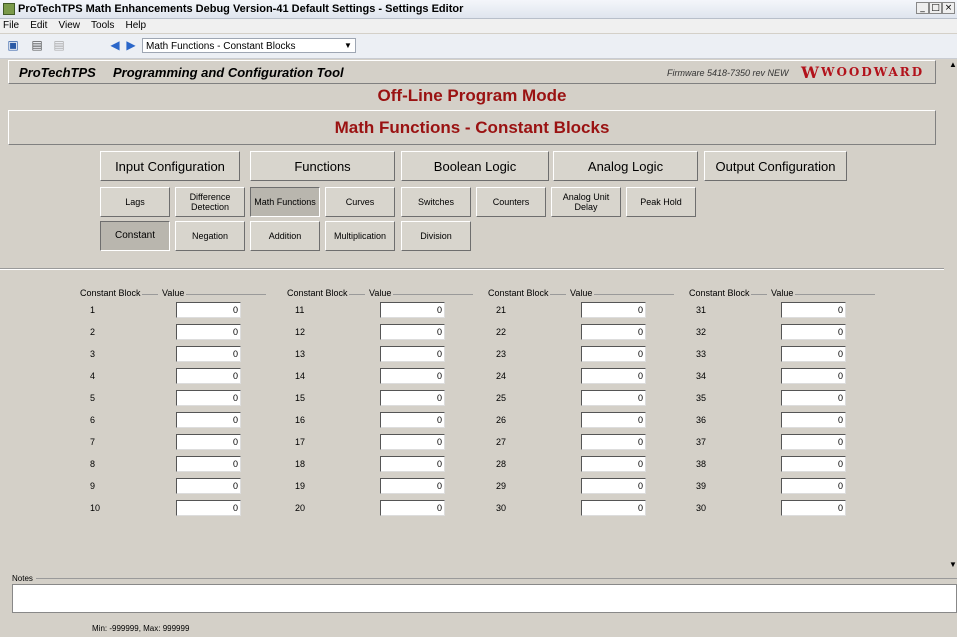  Describe the element at coordinates (135, 236) in the screenshot. I see `tab-constant: Constant` at that location.